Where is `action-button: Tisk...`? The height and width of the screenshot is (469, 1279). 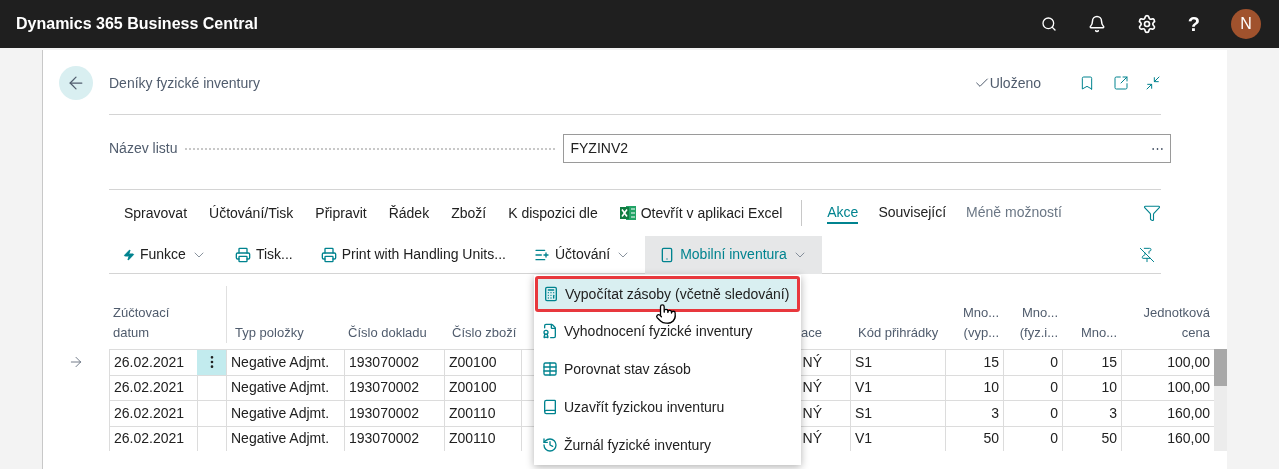 action-button: Tisk... is located at coordinates (263, 254).